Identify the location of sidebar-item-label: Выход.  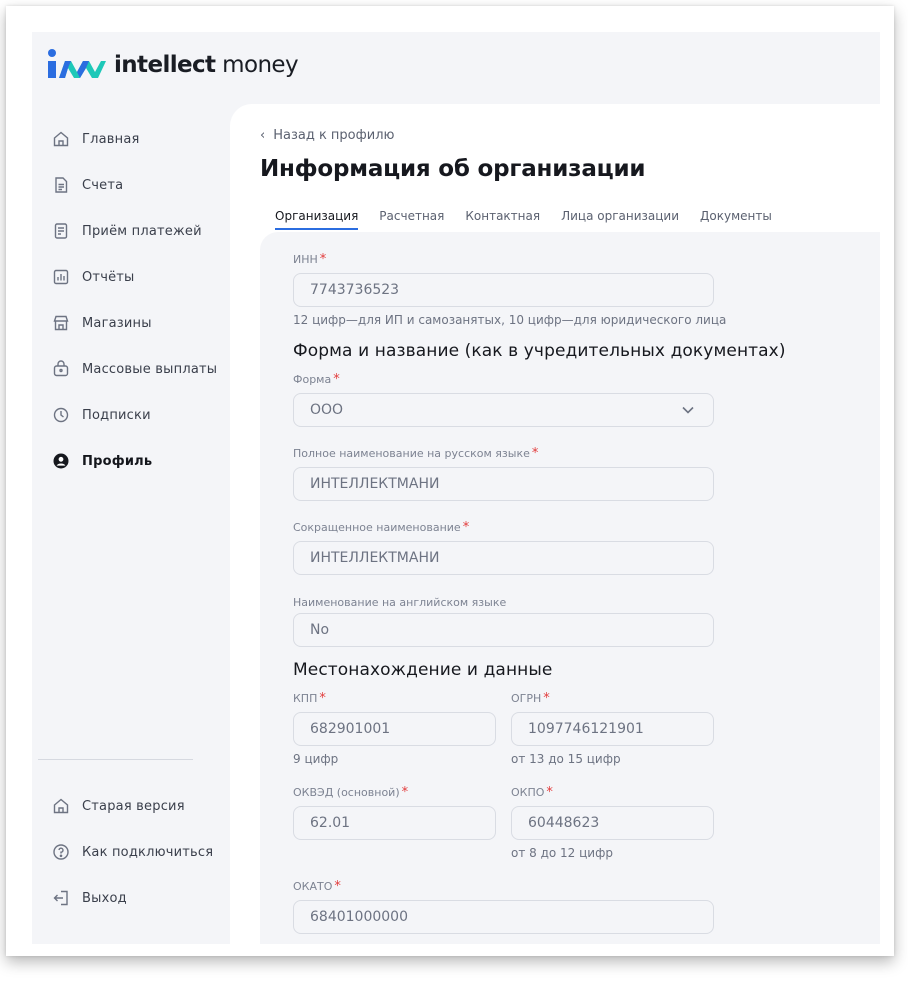
(104, 898).